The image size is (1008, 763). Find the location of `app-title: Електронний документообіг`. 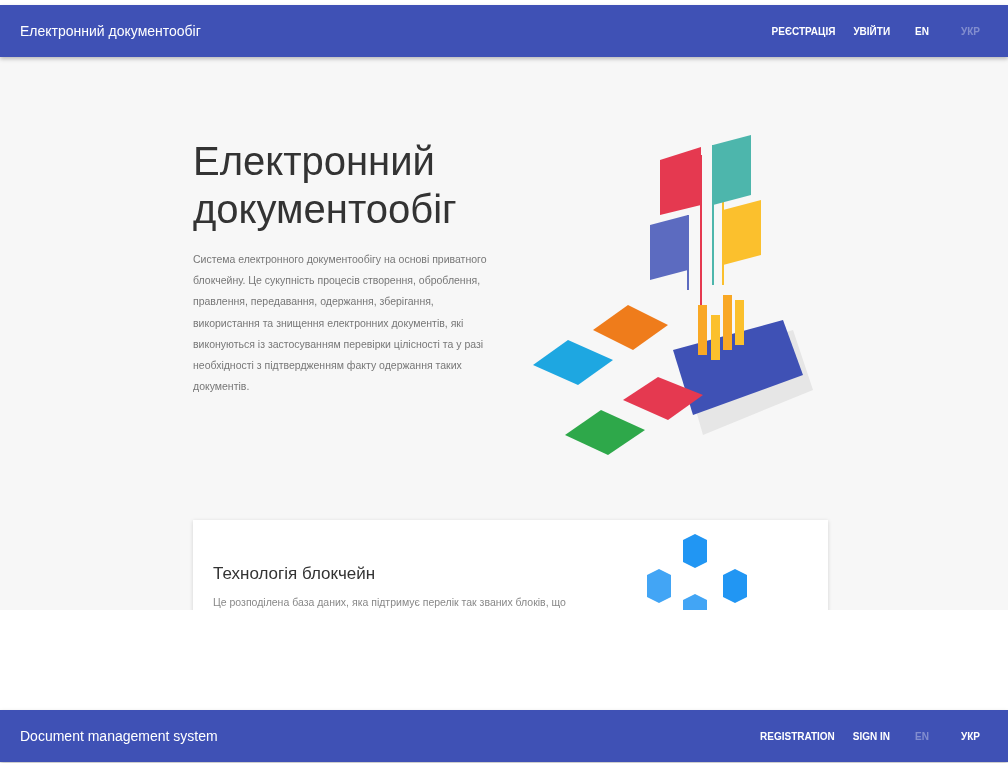

app-title: Електронний документообіг is located at coordinates (110, 31).